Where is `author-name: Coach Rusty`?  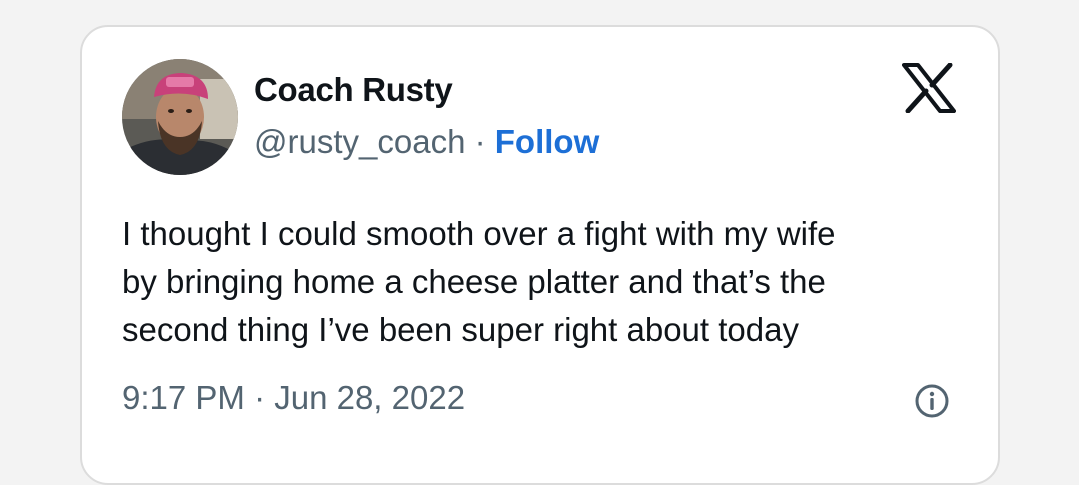
author-name: Coach Rusty is located at coordinates (353, 90).